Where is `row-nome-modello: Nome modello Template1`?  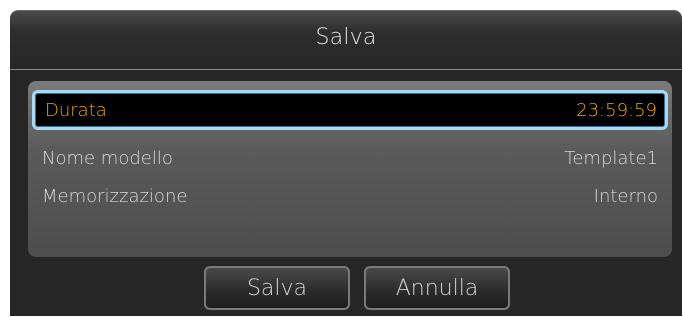
row-nome-modello: Nome modello Template1 is located at coordinates (350, 158).